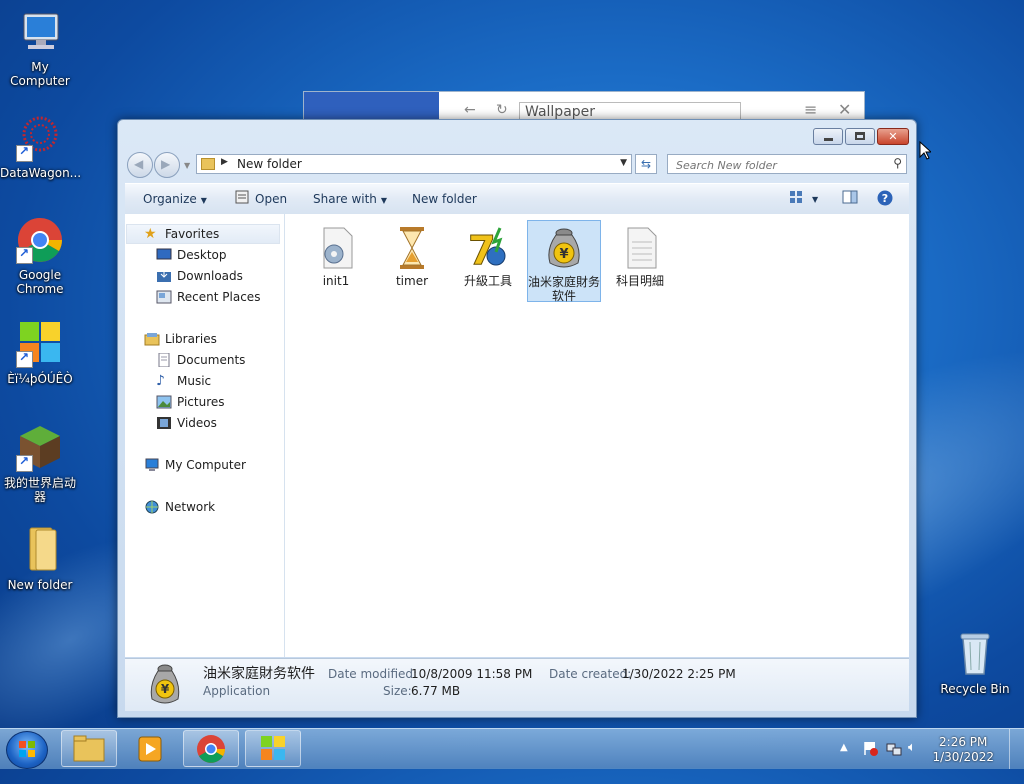 This screenshot has height=784, width=1024. What do you see at coordinates (140, 165) in the screenshot?
I see `back-button: ◀` at bounding box center [140, 165].